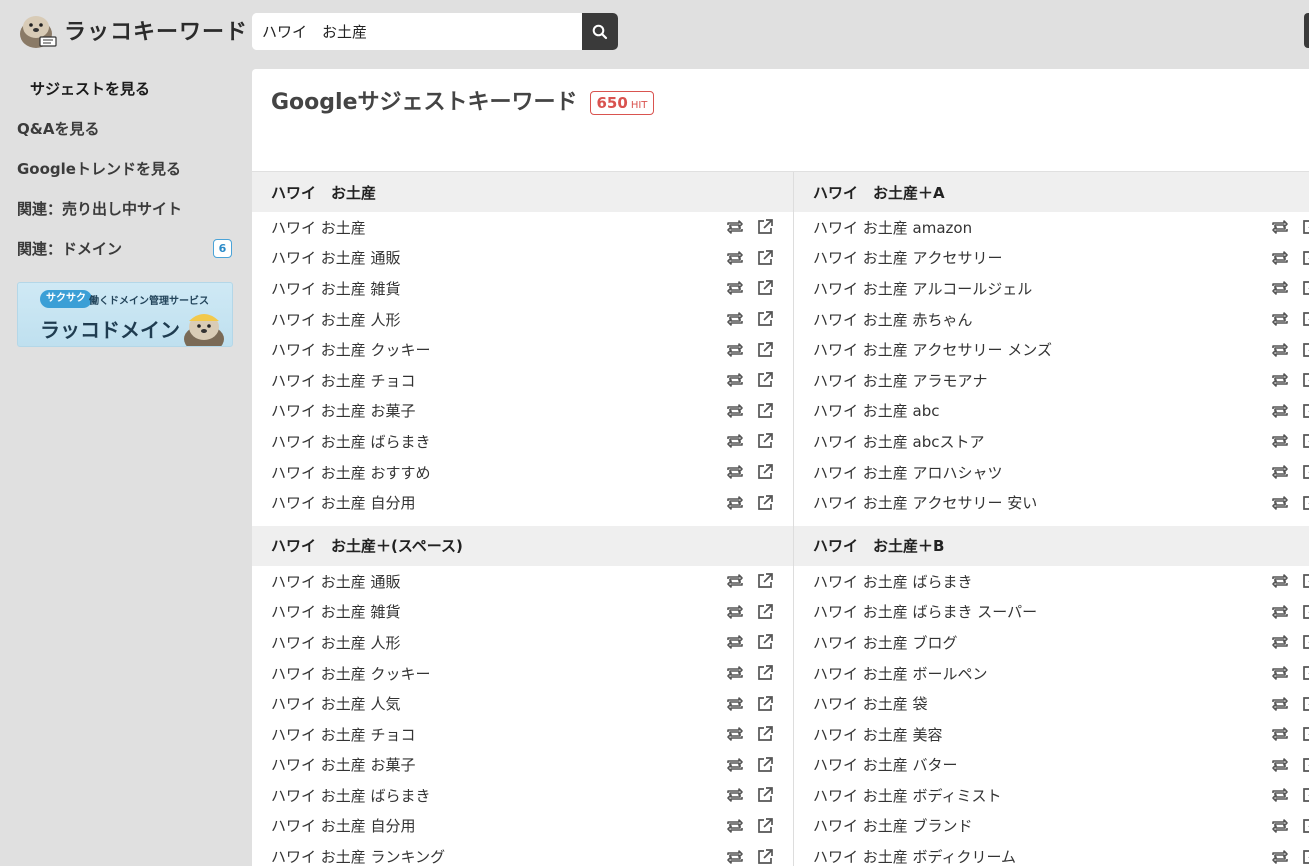 The width and height of the screenshot is (1309, 866). I want to click on suggest-row: ハワイ お土産 ばらまき, so click(522, 441).